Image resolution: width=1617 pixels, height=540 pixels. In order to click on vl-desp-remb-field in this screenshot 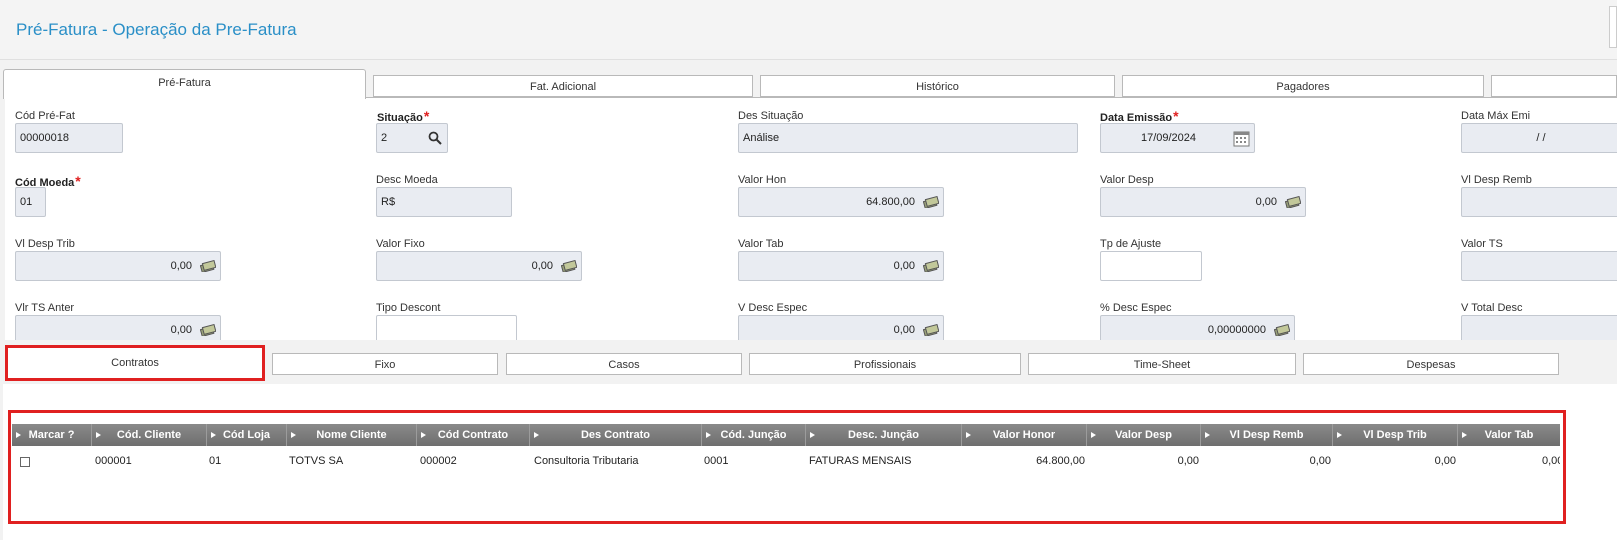, I will do `click(1539, 202)`.